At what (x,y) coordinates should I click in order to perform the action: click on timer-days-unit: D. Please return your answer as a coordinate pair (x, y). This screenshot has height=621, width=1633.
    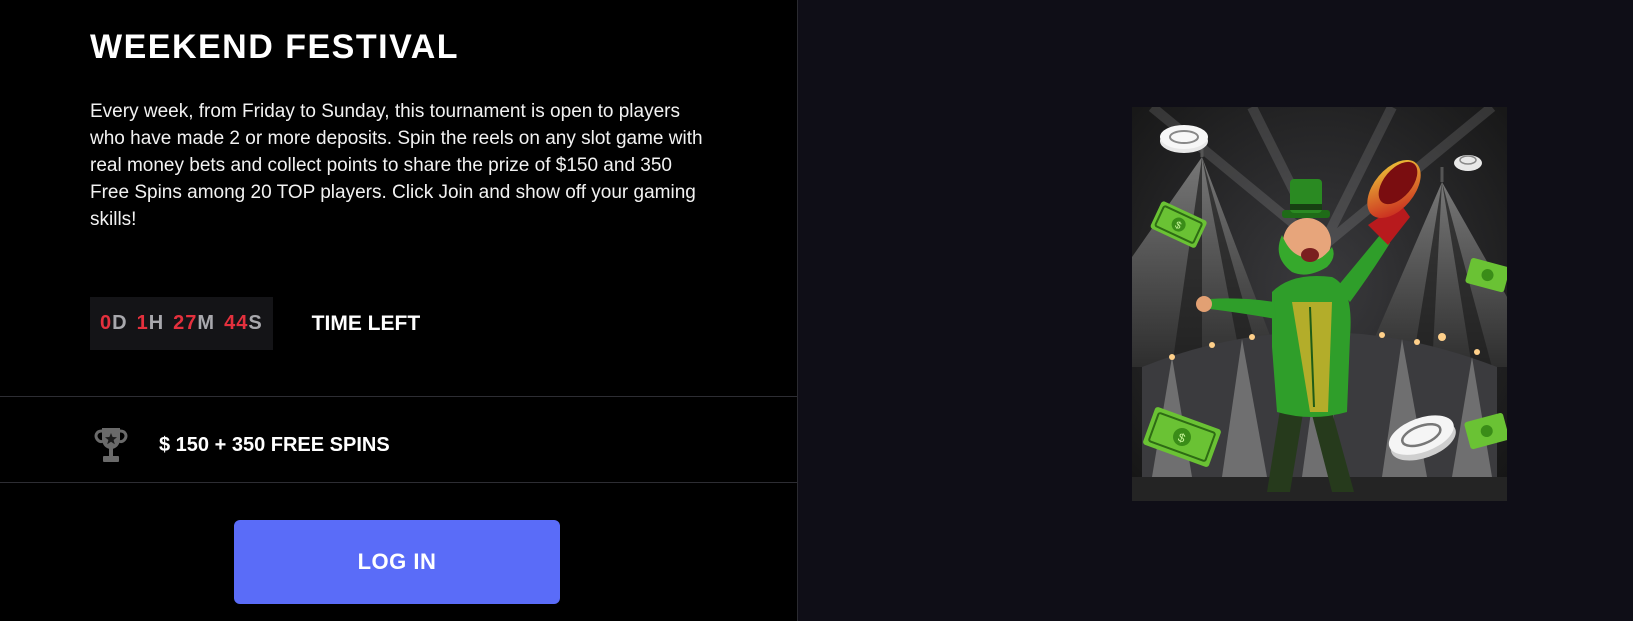
    Looking at the image, I should click on (120, 323).